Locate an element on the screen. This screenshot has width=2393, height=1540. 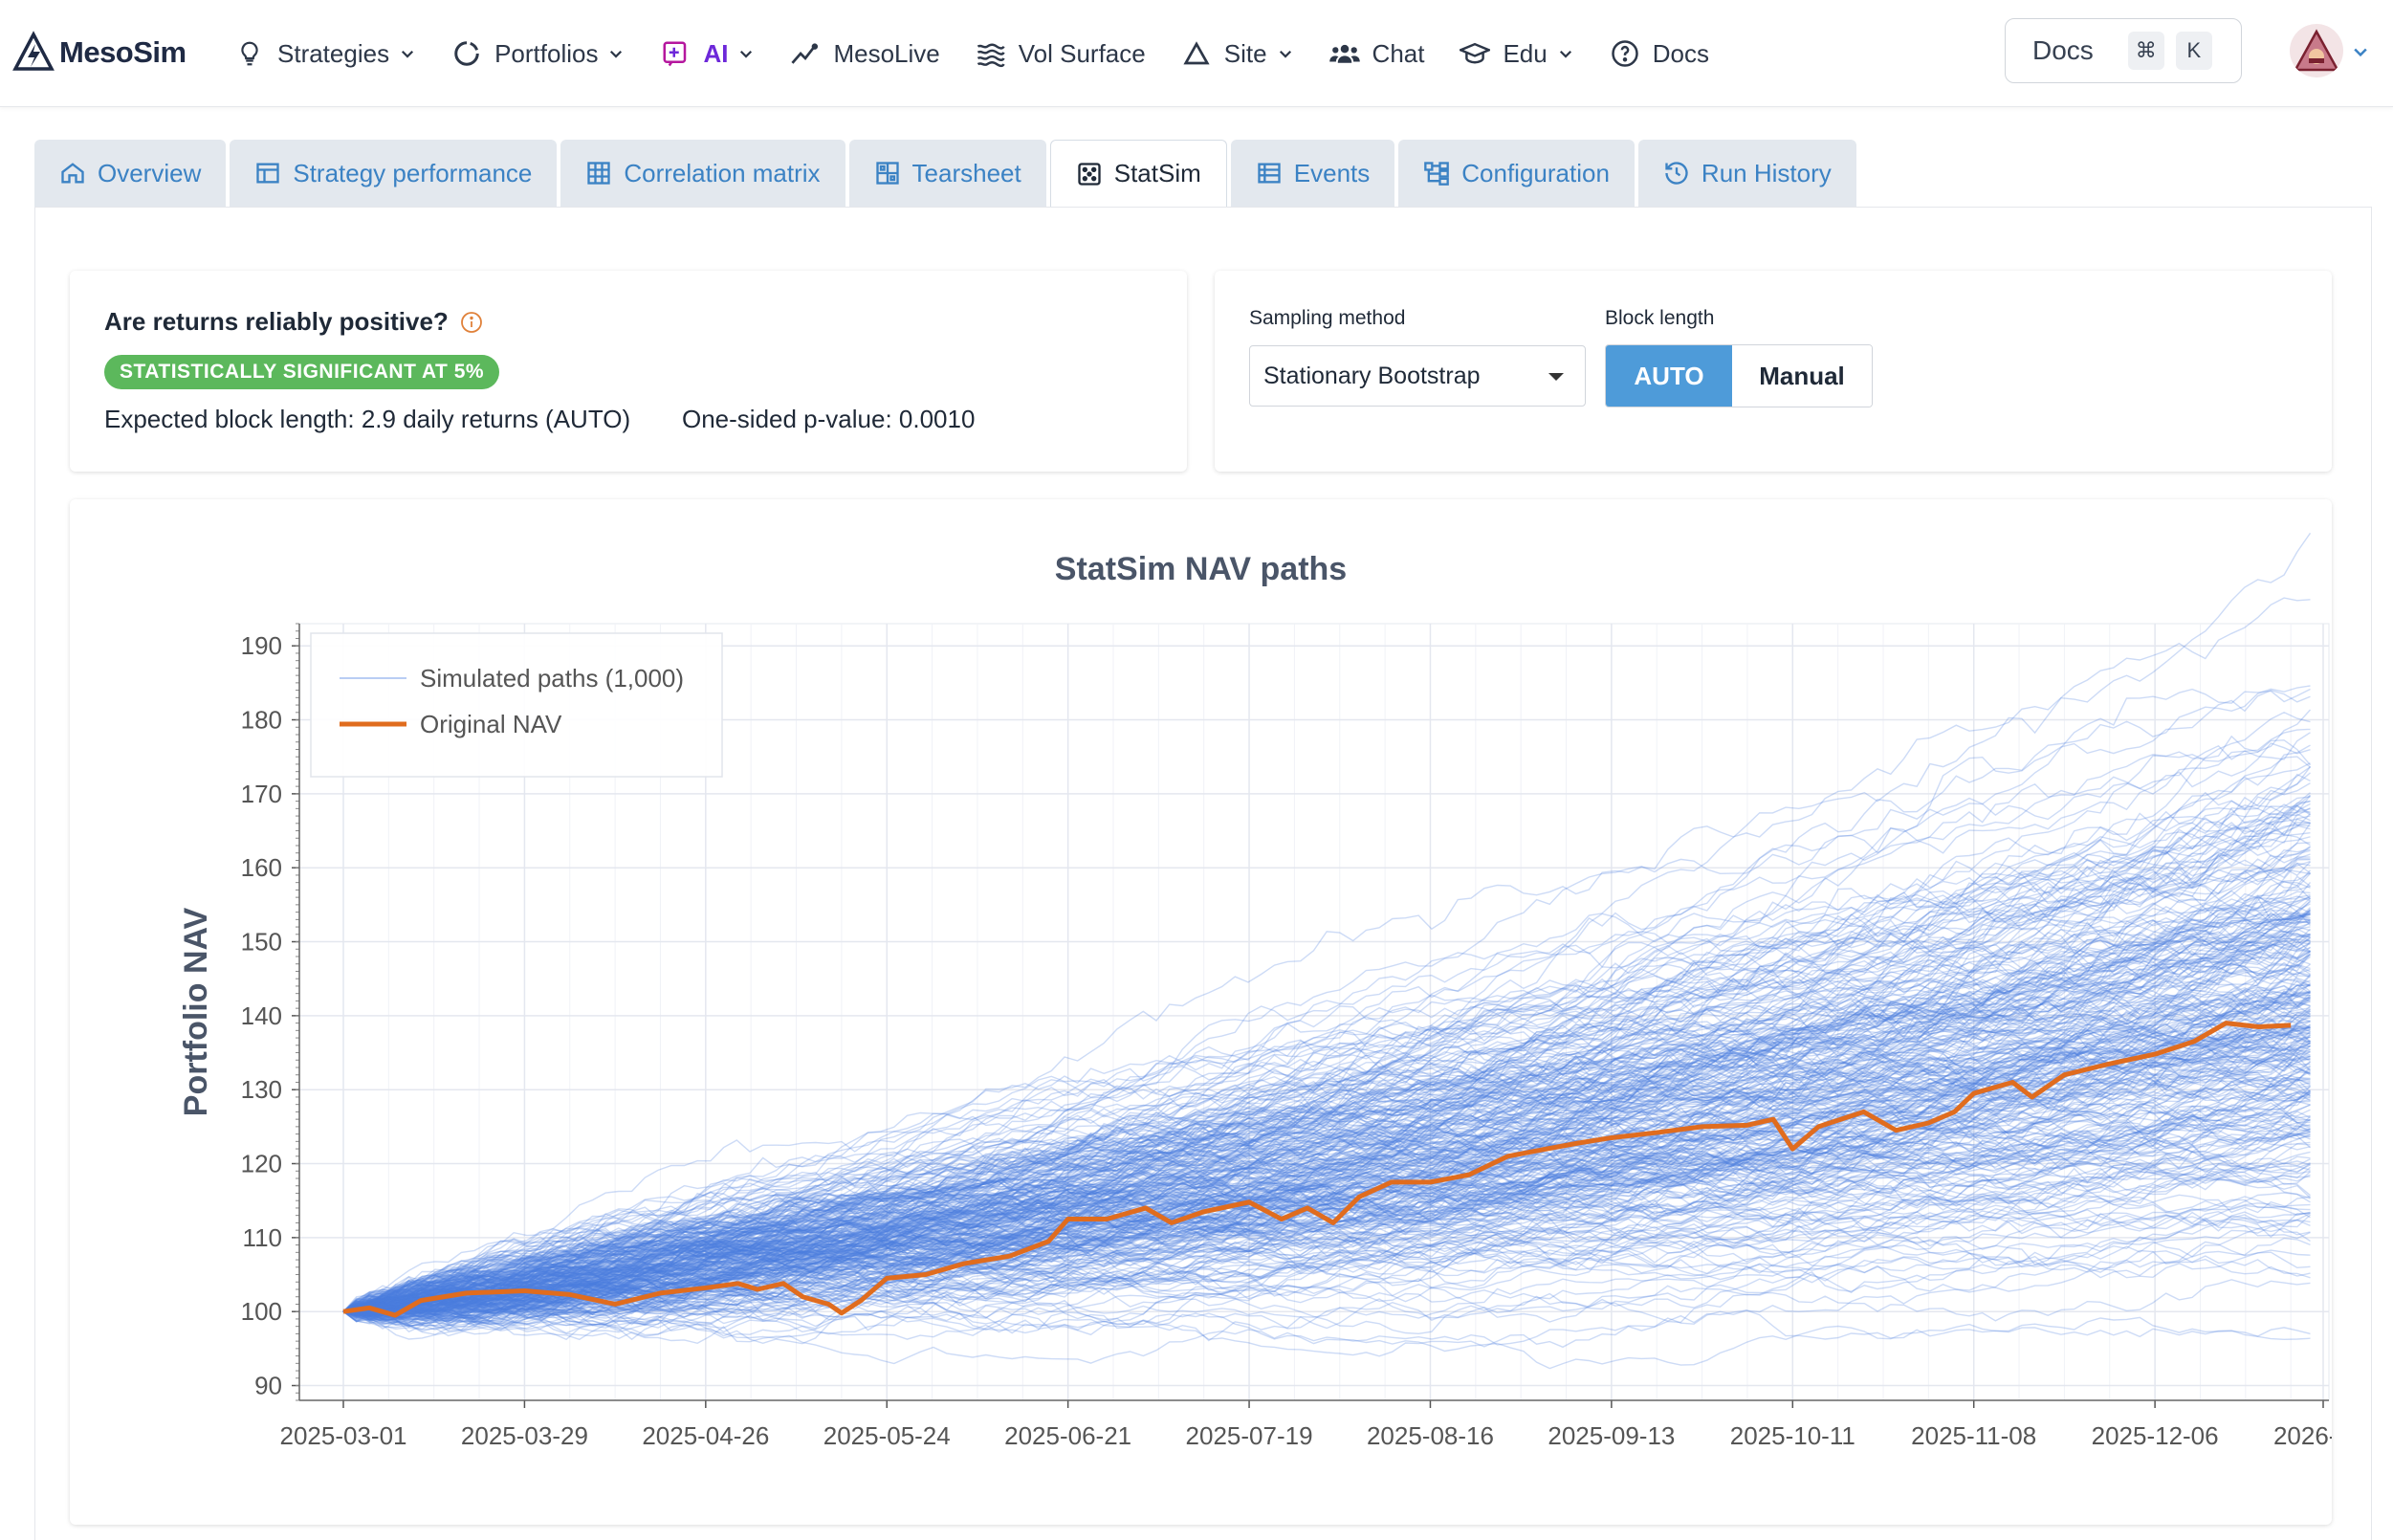
block-length-toggle: AUTO Manual is located at coordinates (1739, 375).